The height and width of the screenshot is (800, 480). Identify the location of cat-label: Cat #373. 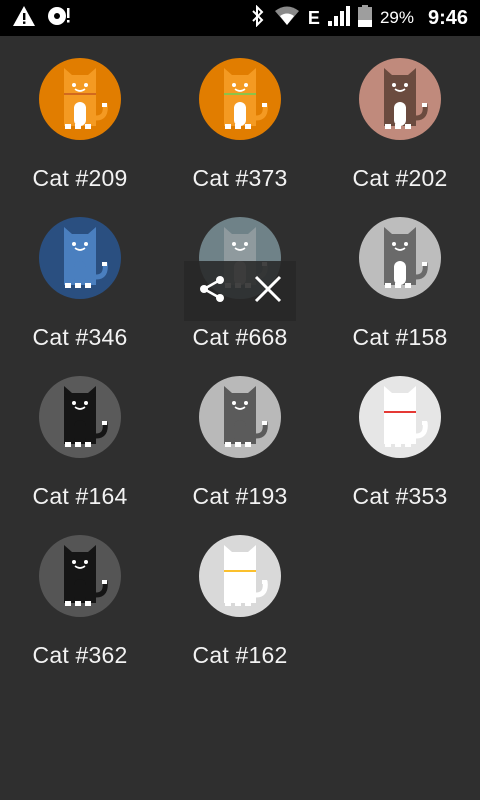
(240, 178).